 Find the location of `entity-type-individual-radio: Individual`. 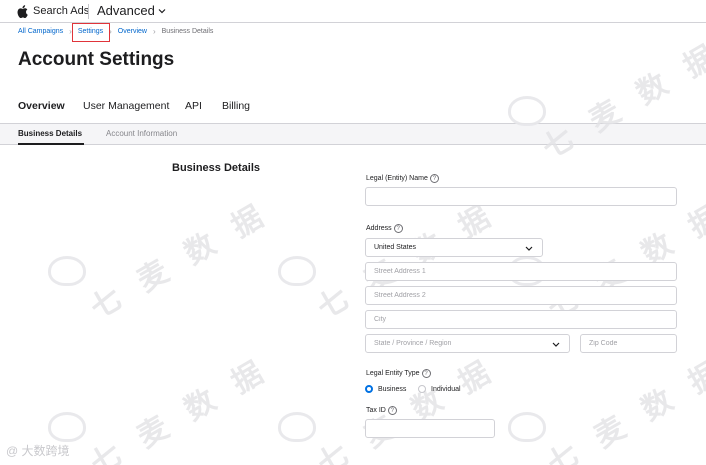

entity-type-individual-radio: Individual is located at coordinates (439, 389).